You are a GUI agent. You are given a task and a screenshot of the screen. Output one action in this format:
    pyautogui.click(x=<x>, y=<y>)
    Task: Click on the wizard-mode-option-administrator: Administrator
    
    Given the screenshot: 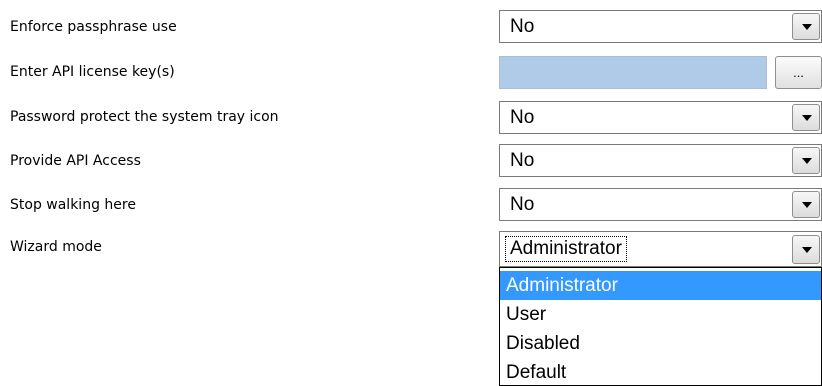 What is the action you would take?
    pyautogui.click(x=660, y=285)
    